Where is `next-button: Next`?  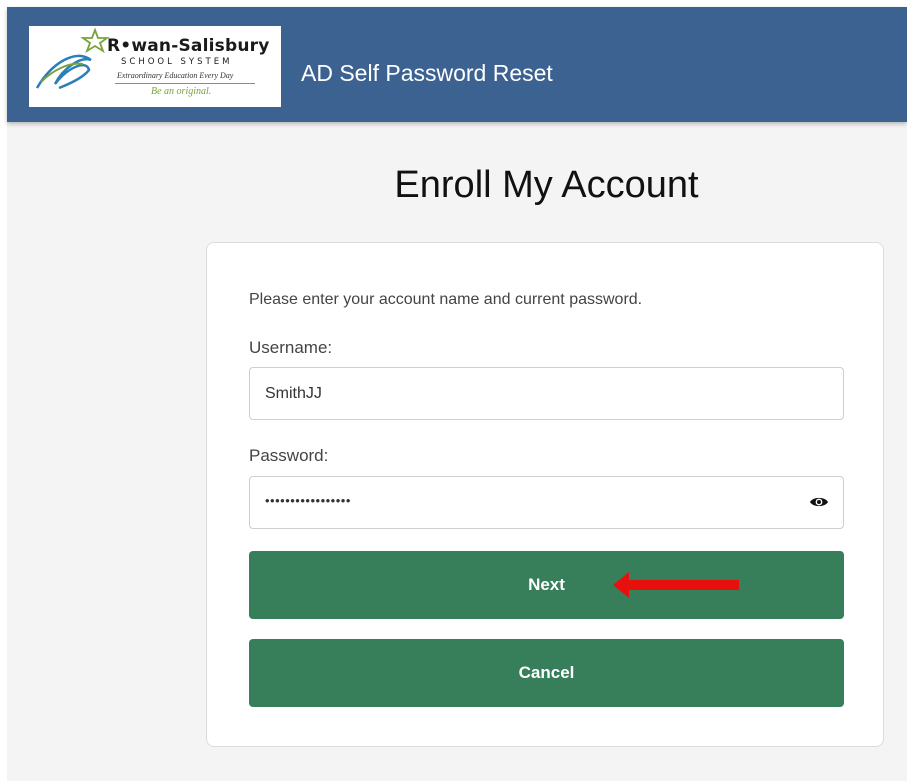 next-button: Next is located at coordinates (546, 585).